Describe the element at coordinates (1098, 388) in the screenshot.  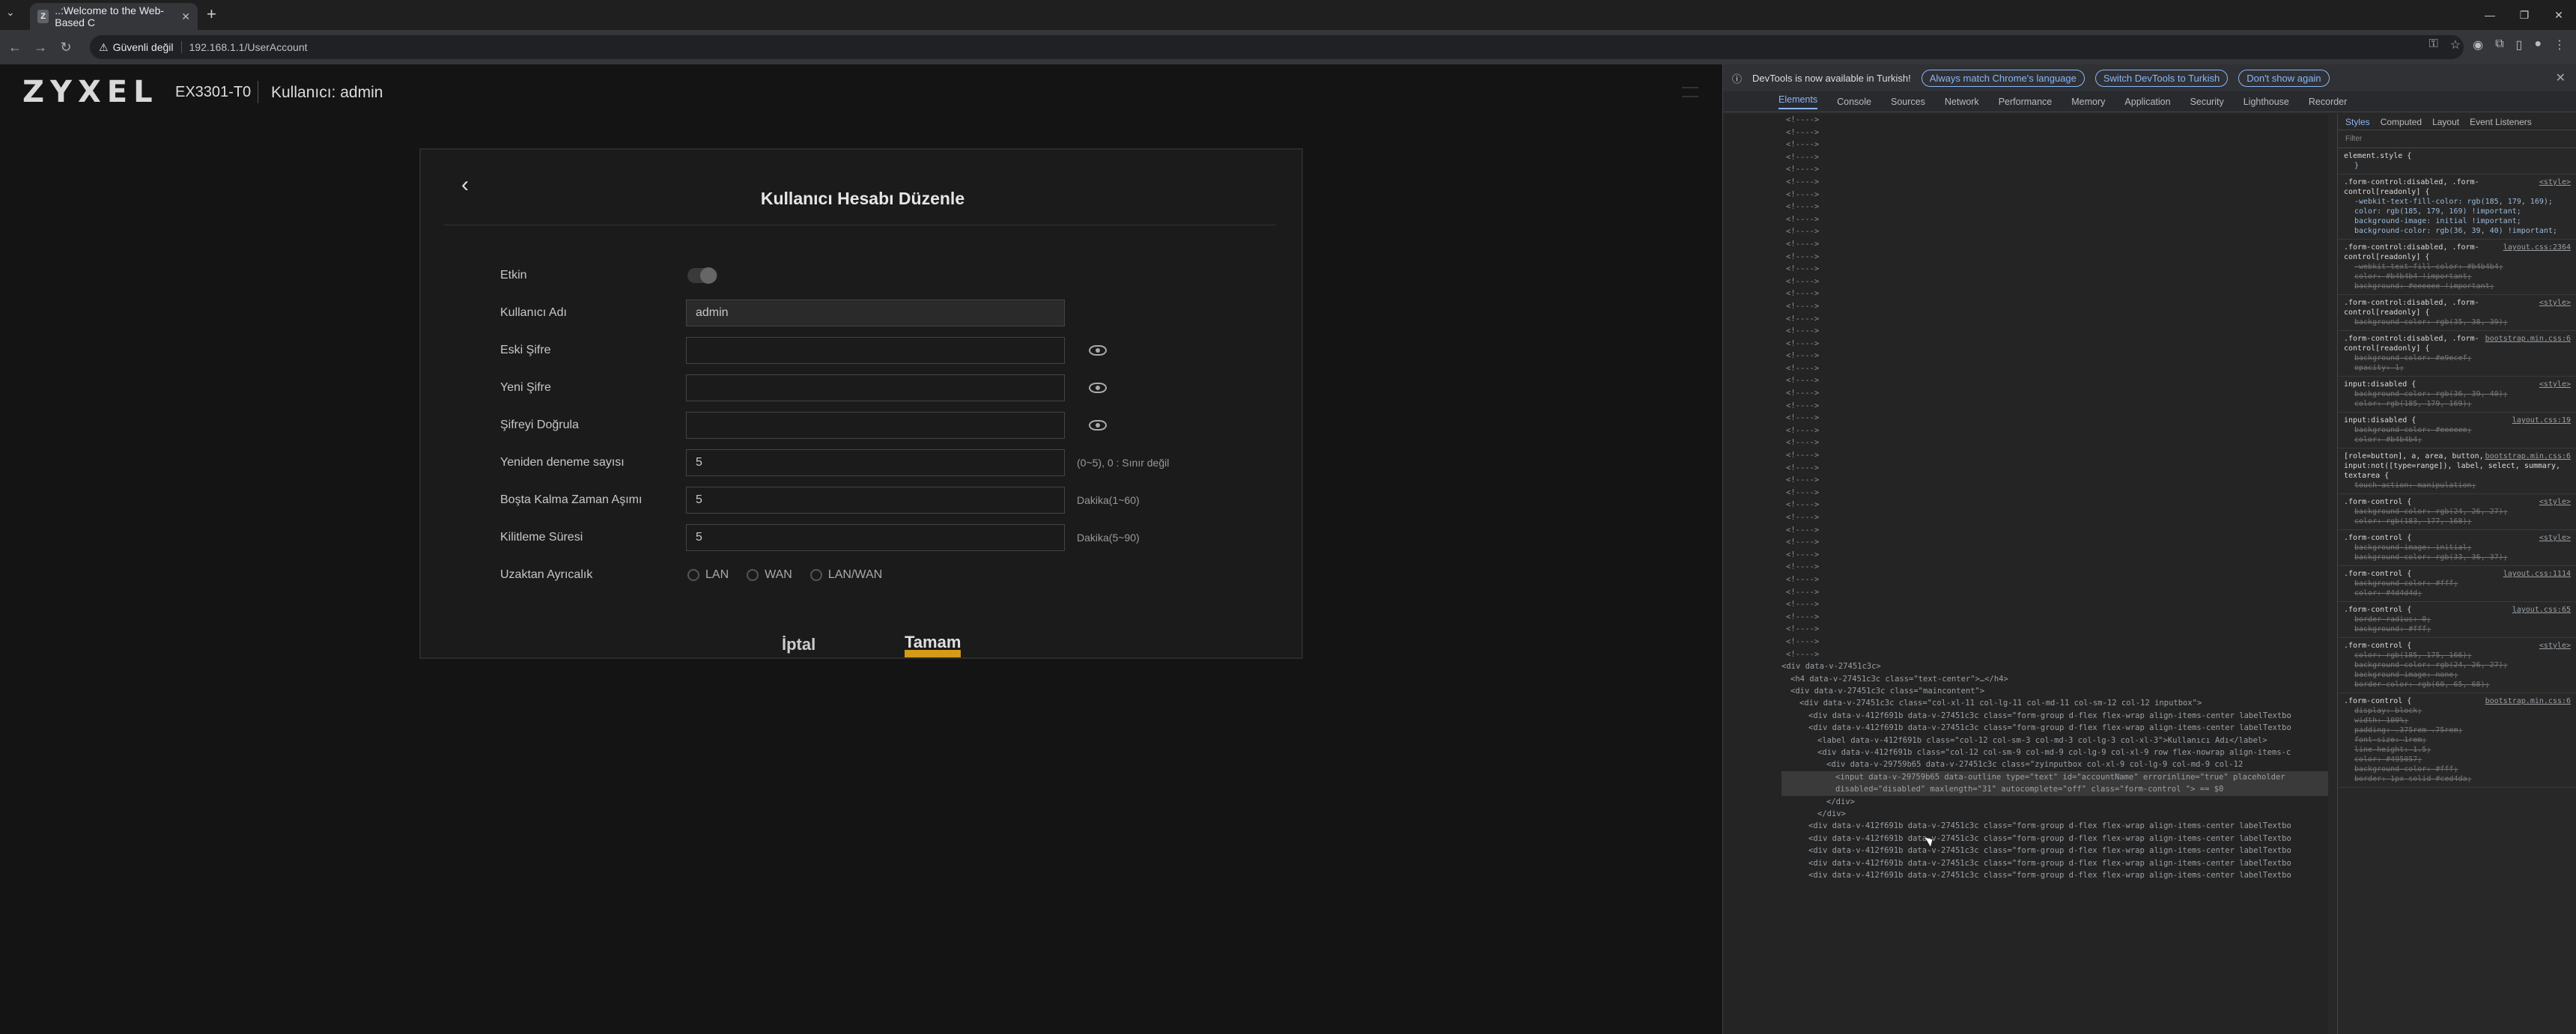
I see `show-new-password-eye-icon` at that location.